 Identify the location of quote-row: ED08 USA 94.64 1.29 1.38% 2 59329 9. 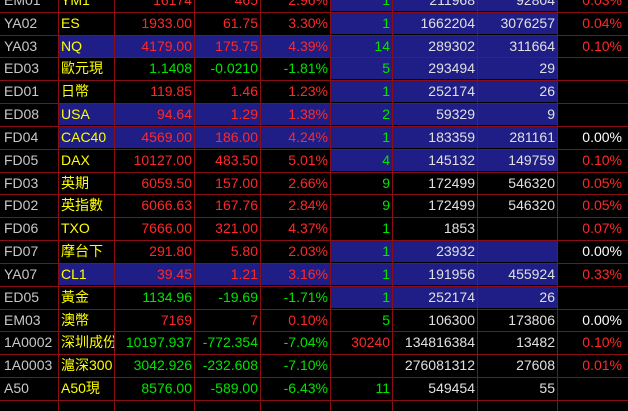
(314, 114).